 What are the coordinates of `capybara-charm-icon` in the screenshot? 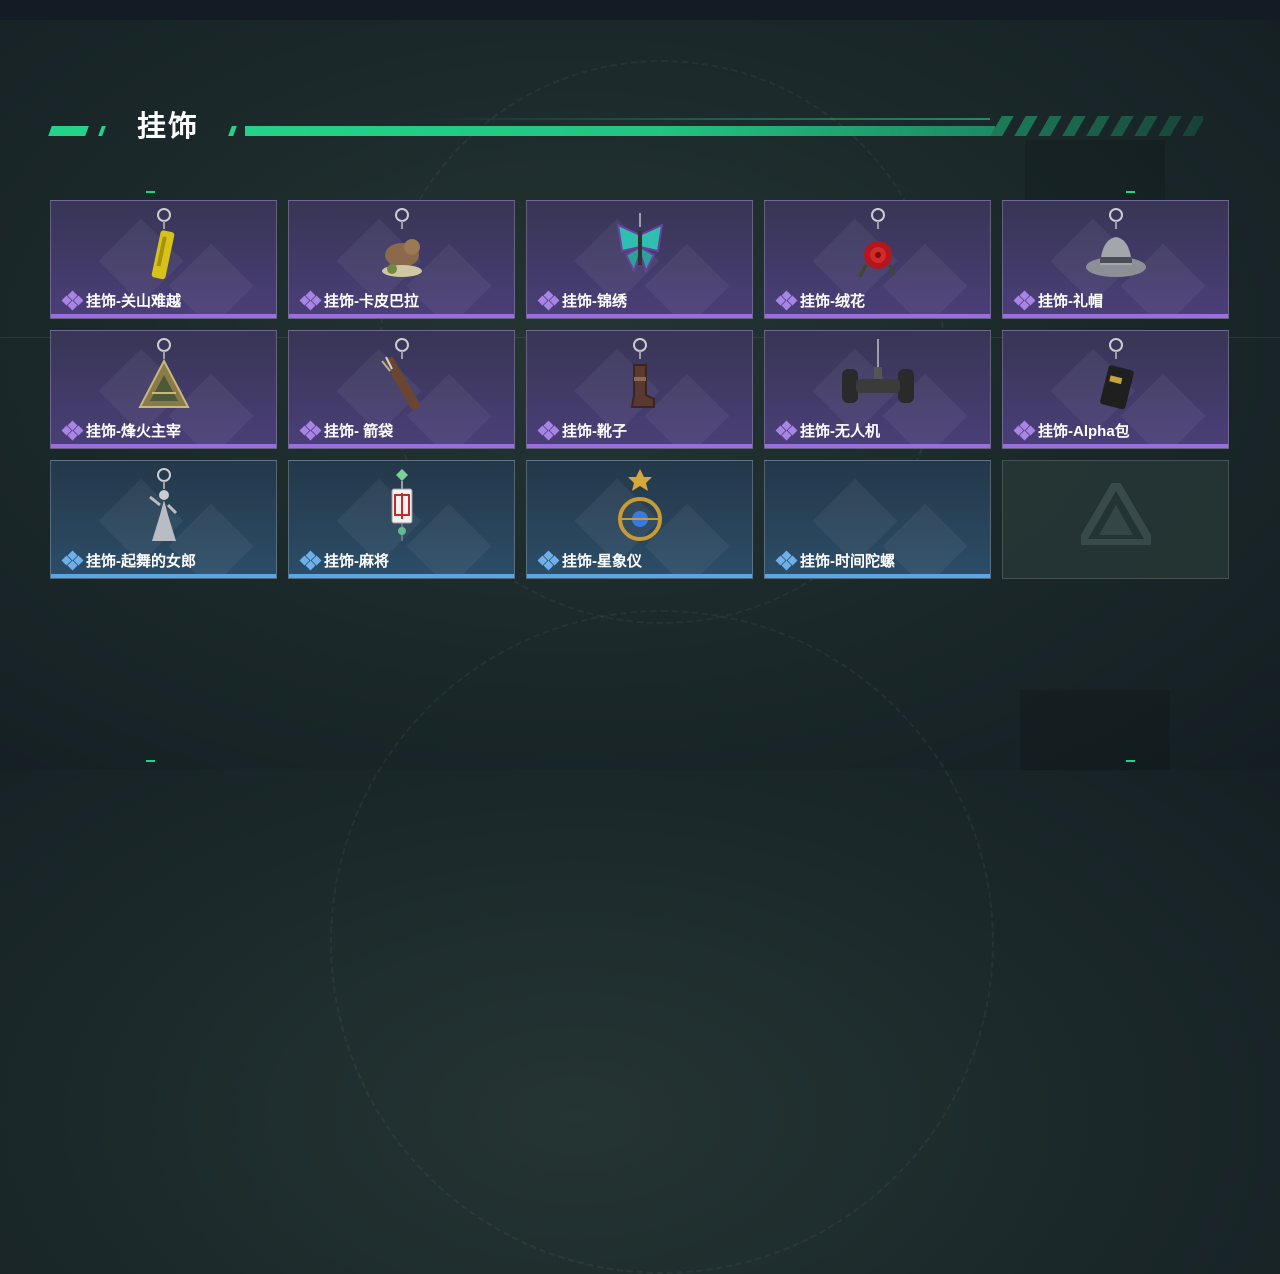 It's located at (401, 242).